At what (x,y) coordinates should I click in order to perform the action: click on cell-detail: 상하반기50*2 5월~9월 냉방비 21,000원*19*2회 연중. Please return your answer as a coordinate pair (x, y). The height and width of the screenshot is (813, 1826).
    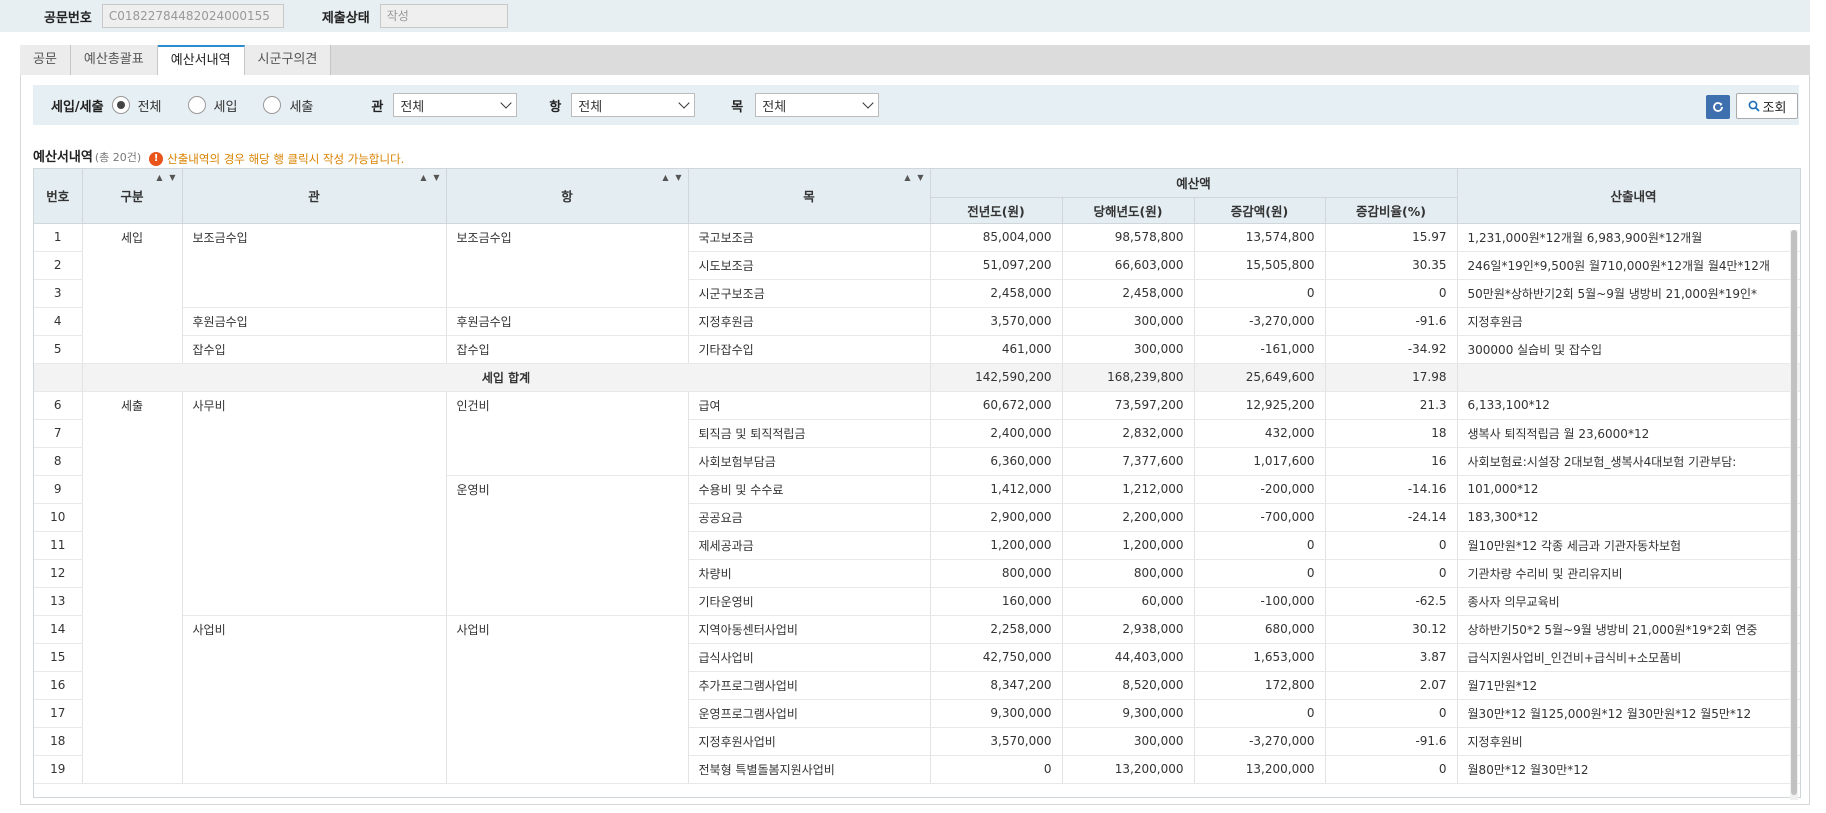
    Looking at the image, I should click on (1628, 629).